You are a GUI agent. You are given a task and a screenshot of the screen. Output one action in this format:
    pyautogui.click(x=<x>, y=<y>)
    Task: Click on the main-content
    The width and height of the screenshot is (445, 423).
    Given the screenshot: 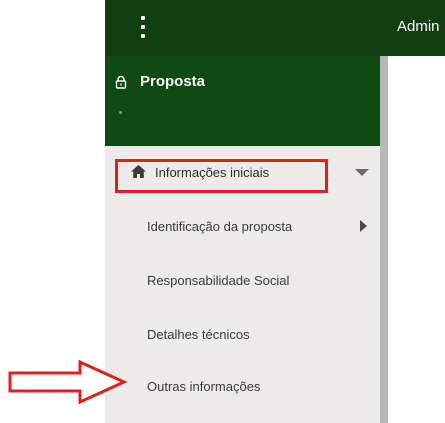 What is the action you would take?
    pyautogui.click(x=416, y=239)
    